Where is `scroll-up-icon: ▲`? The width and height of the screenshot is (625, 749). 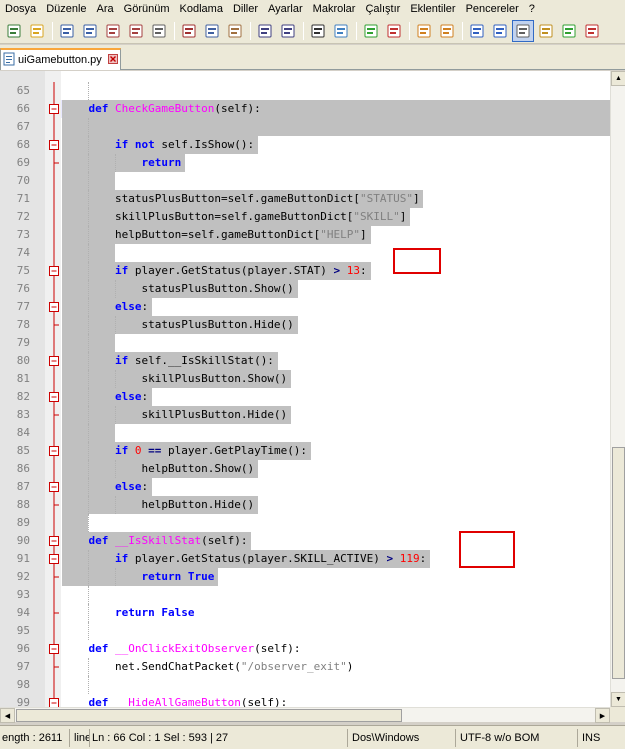
scroll-up-icon: ▲ is located at coordinates (618, 78).